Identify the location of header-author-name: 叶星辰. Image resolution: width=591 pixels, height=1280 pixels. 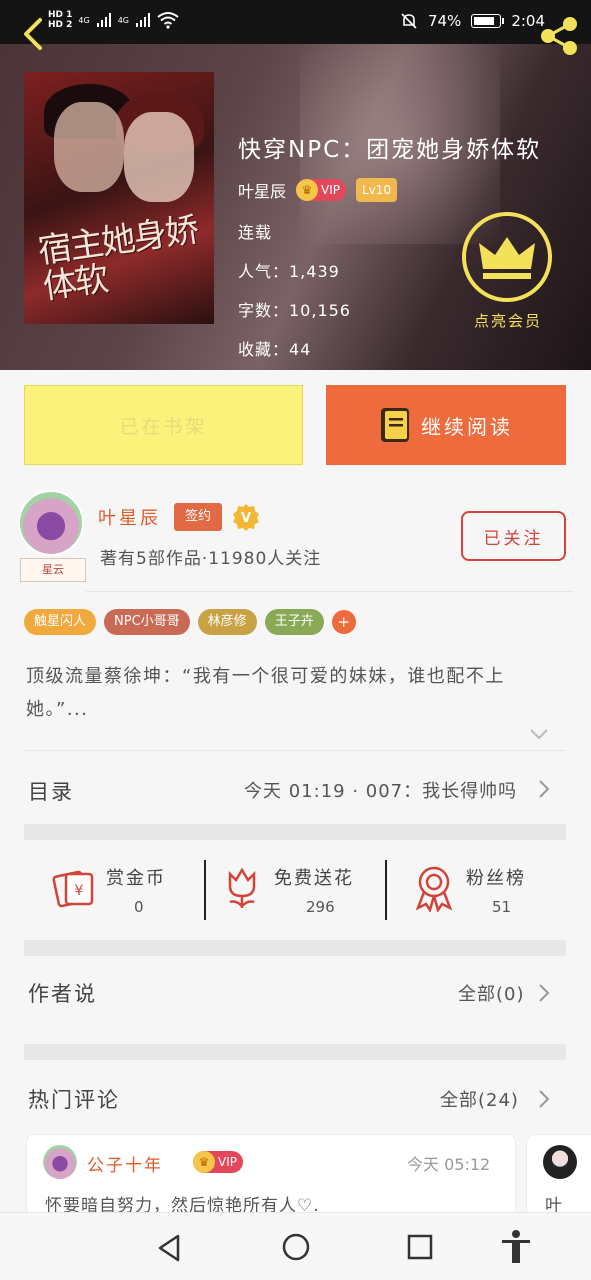
(262, 190).